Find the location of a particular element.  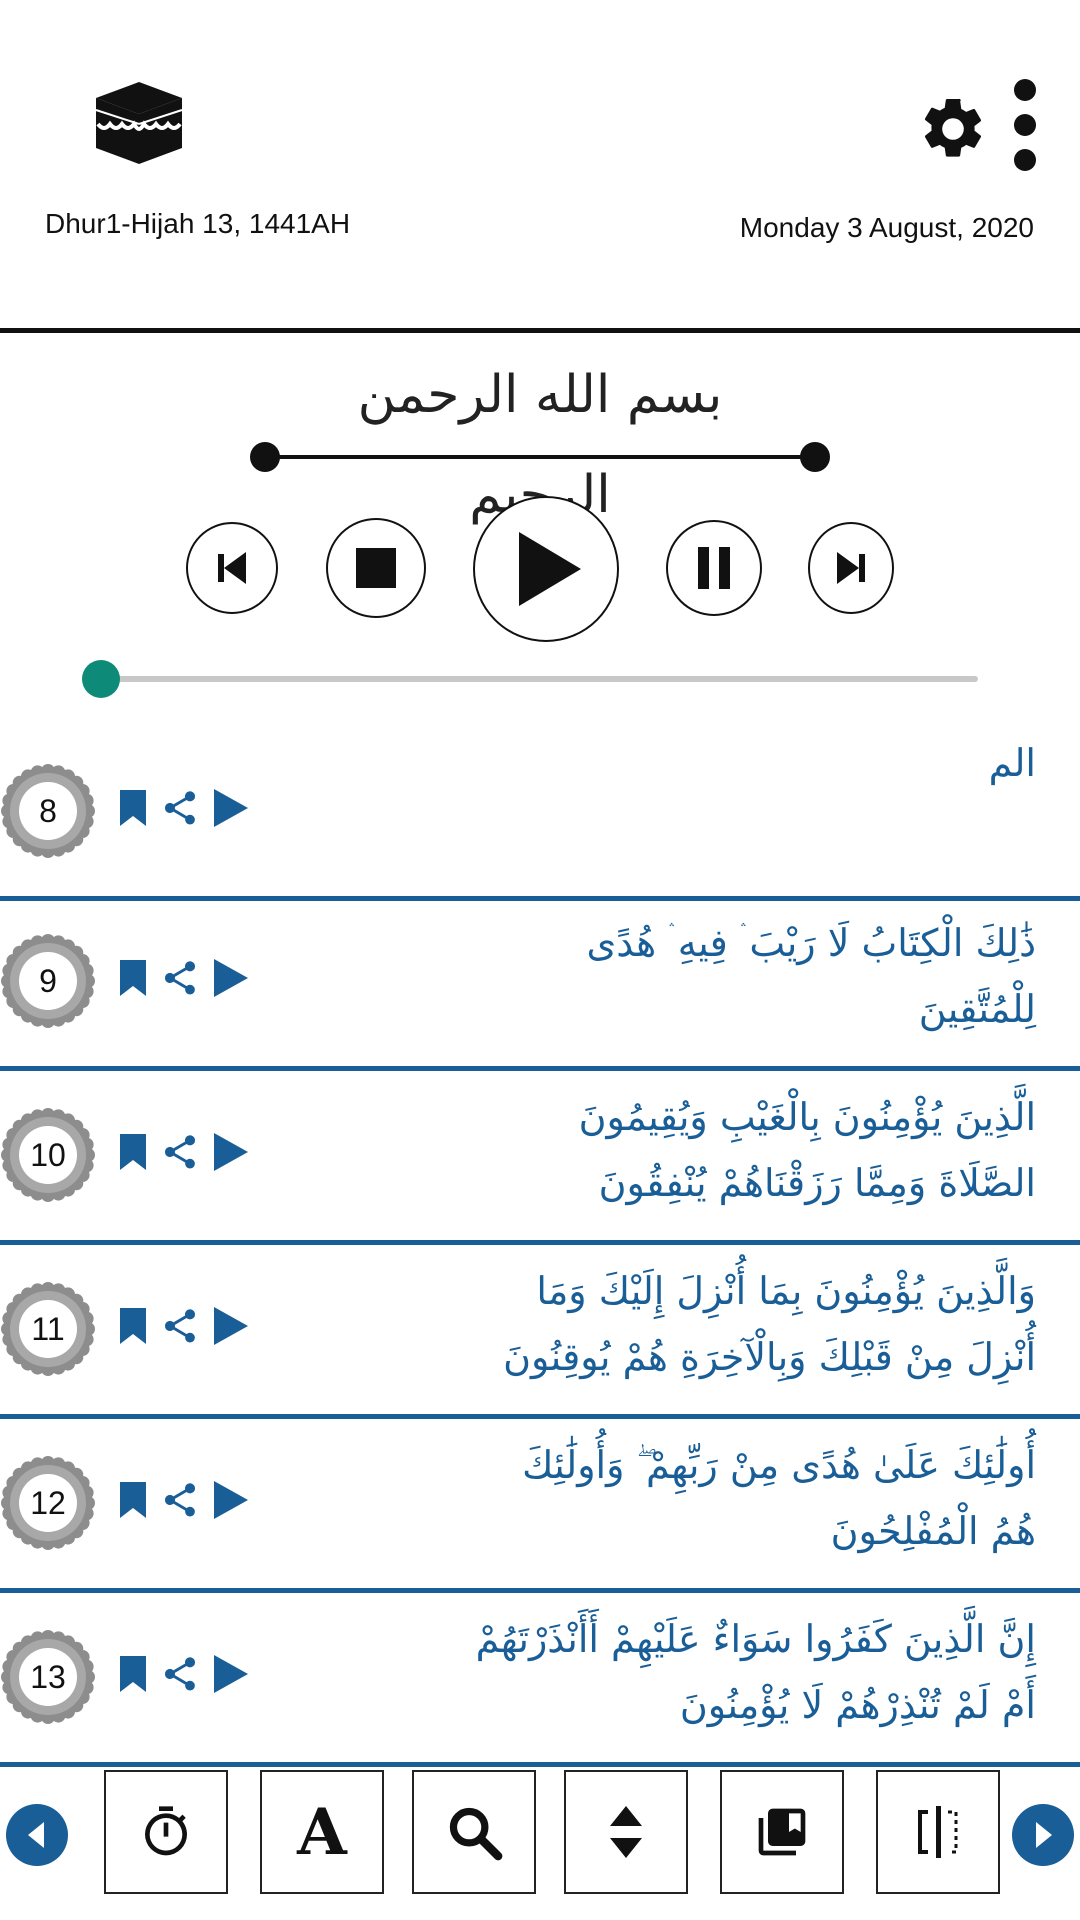

stop-icon is located at coordinates (376, 568).